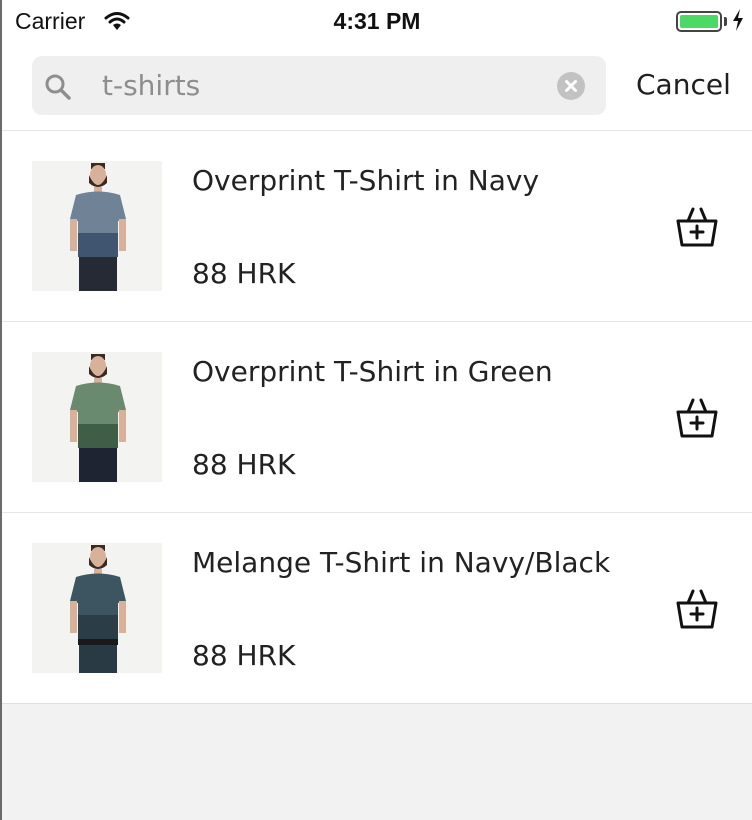  Describe the element at coordinates (401, 562) in the screenshot. I see `product-name: Melange T-Shirt in Navy/Black` at that location.